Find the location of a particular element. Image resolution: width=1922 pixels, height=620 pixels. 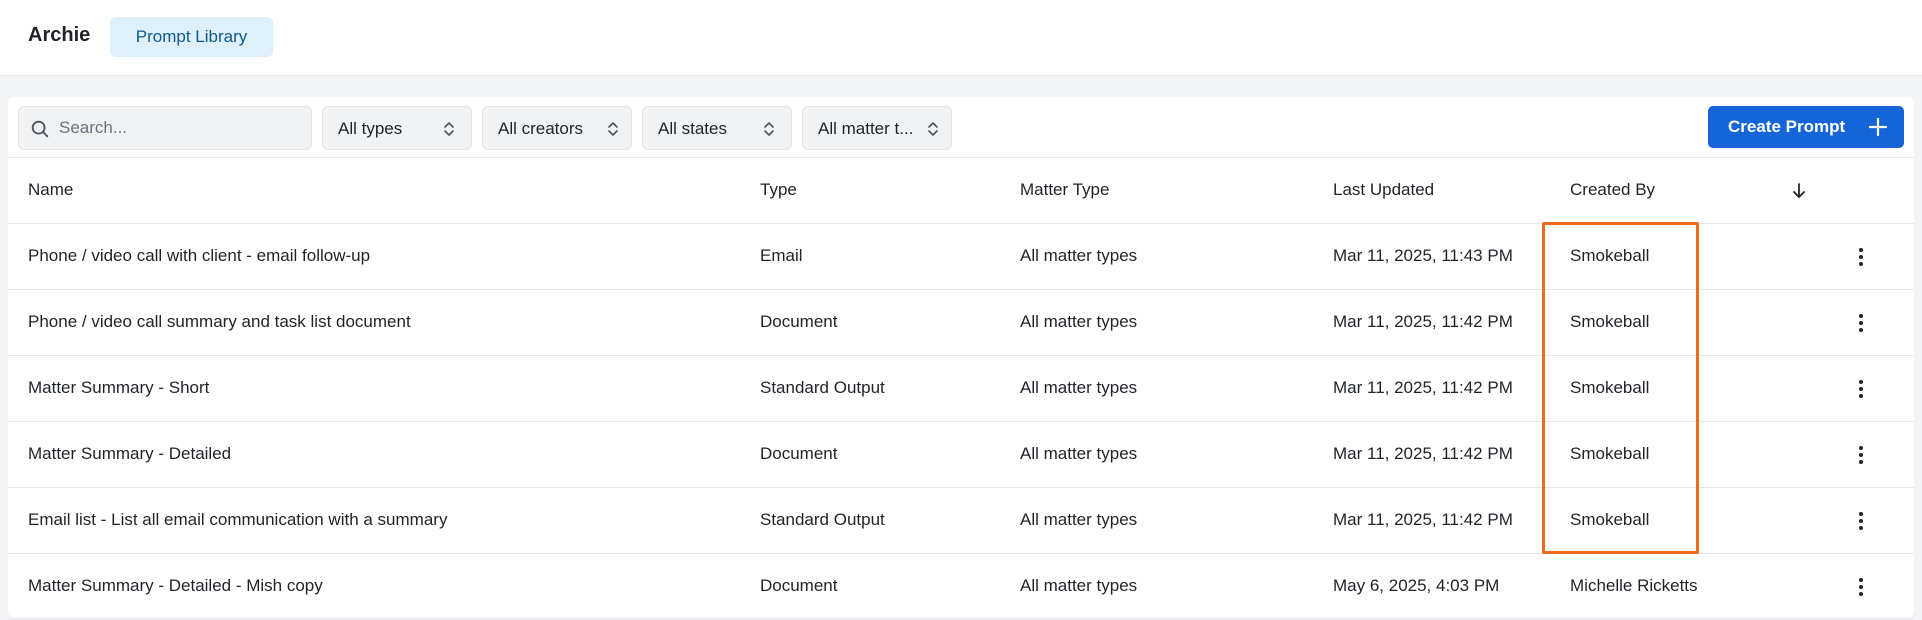

creator-filter-value: All creators is located at coordinates (541, 128).